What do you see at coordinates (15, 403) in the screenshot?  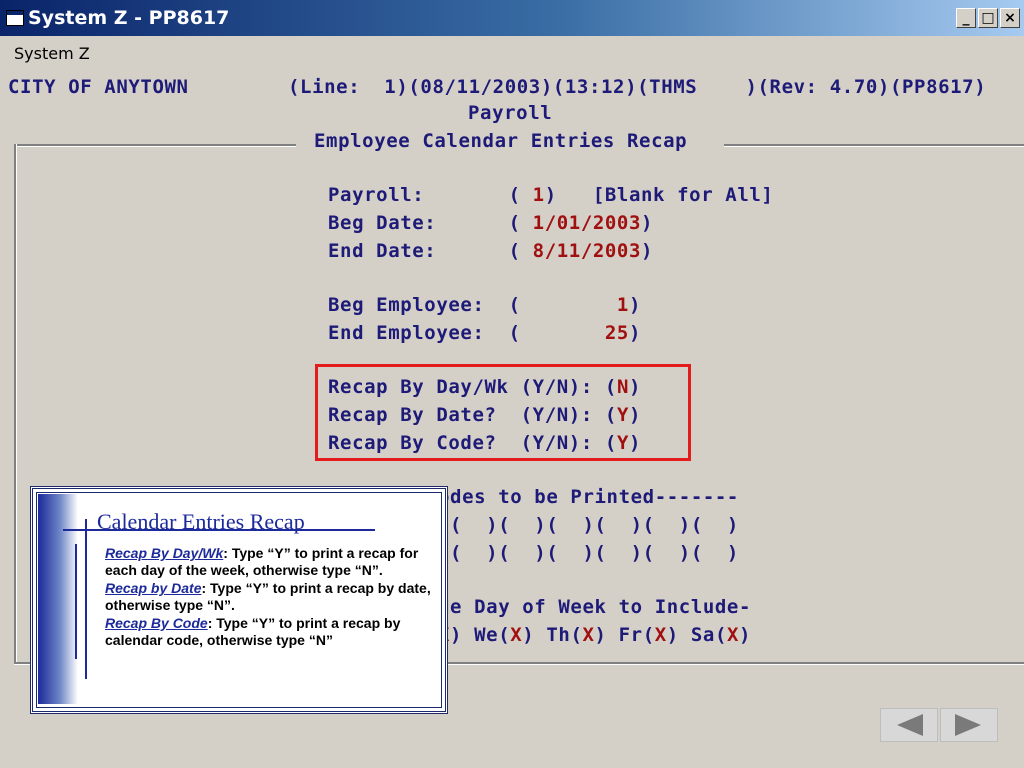 I see `frame-left` at bounding box center [15, 403].